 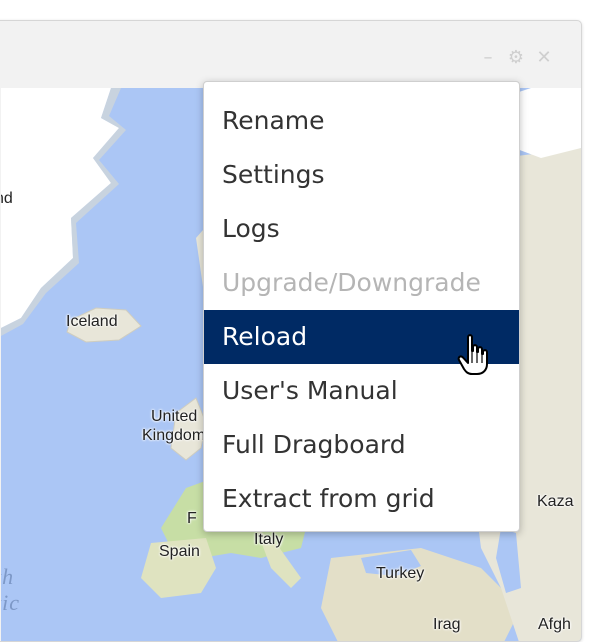 I want to click on map-label-united: United, so click(x=174, y=416).